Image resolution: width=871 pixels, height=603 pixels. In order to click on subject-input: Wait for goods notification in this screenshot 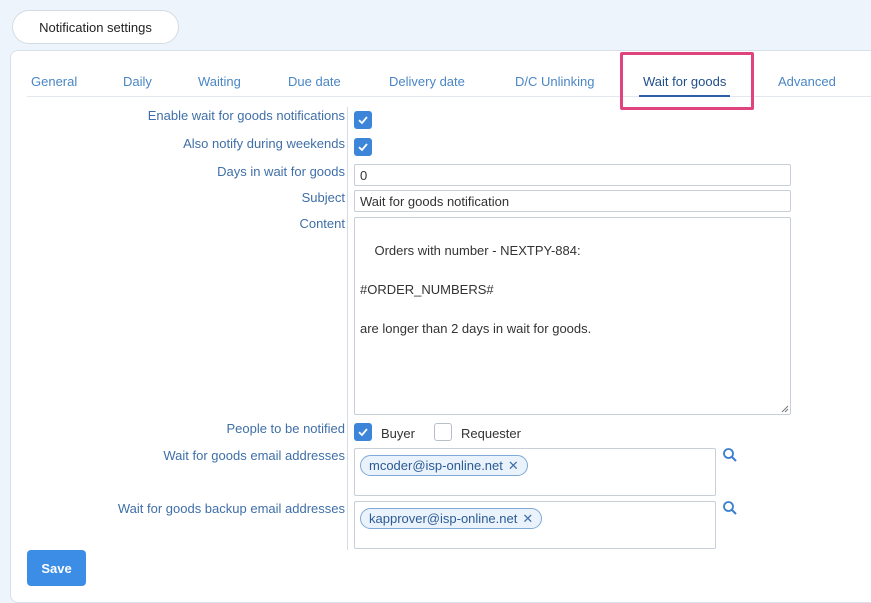, I will do `click(572, 201)`.